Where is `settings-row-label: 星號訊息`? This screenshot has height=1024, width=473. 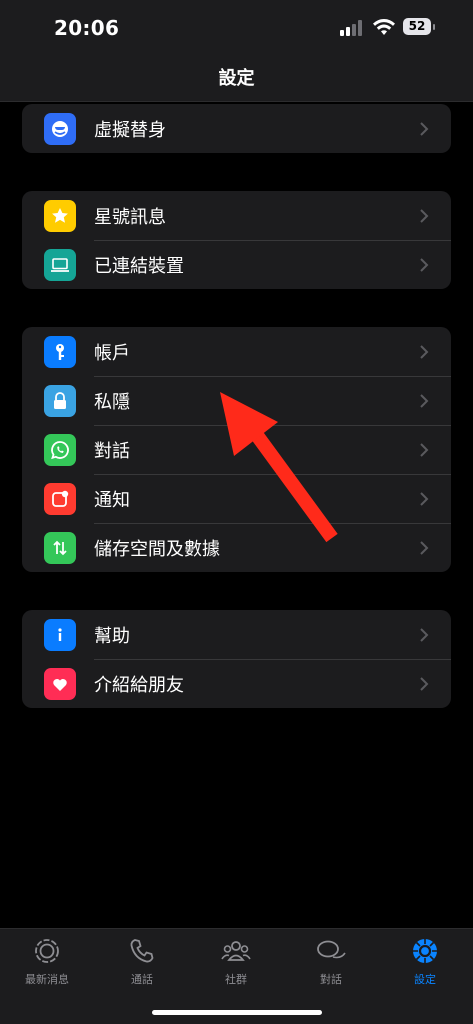
settings-row-label: 星號訊息 is located at coordinates (130, 217).